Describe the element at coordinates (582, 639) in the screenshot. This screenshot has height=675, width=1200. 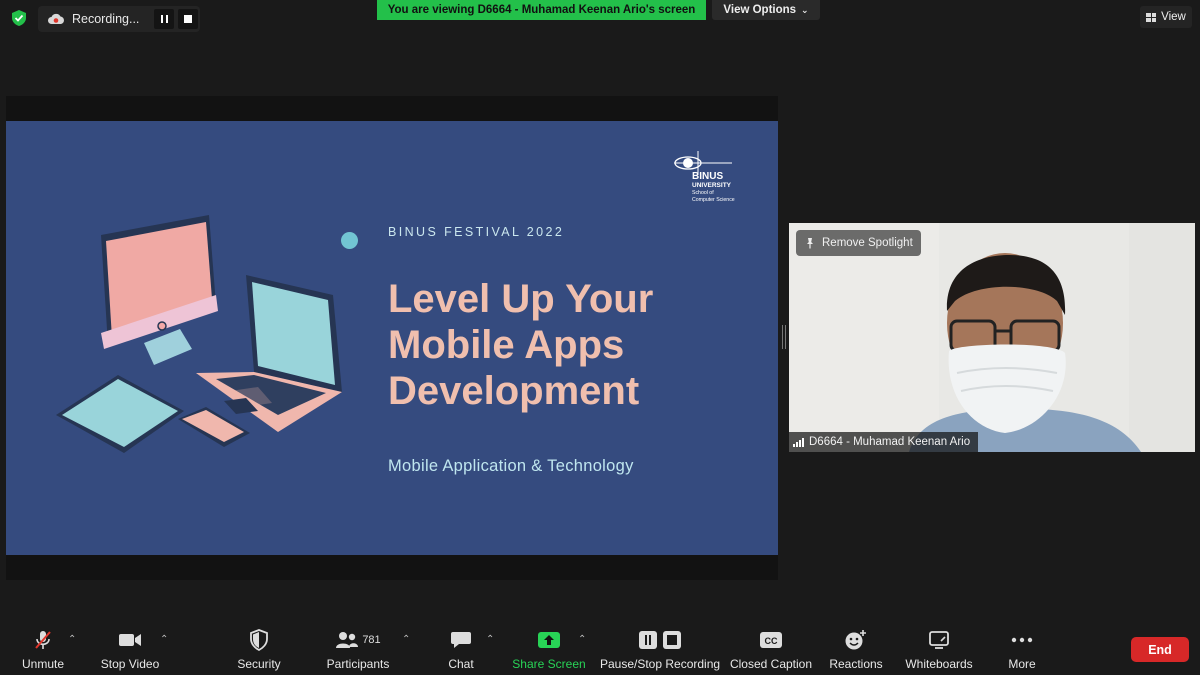
I see `share-options-caret: ⌃` at that location.